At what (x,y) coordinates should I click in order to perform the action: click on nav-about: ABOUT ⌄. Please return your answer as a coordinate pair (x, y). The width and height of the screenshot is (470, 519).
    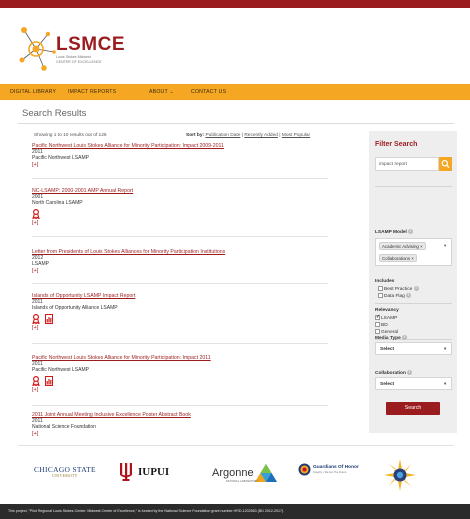
    Looking at the image, I should click on (161, 92).